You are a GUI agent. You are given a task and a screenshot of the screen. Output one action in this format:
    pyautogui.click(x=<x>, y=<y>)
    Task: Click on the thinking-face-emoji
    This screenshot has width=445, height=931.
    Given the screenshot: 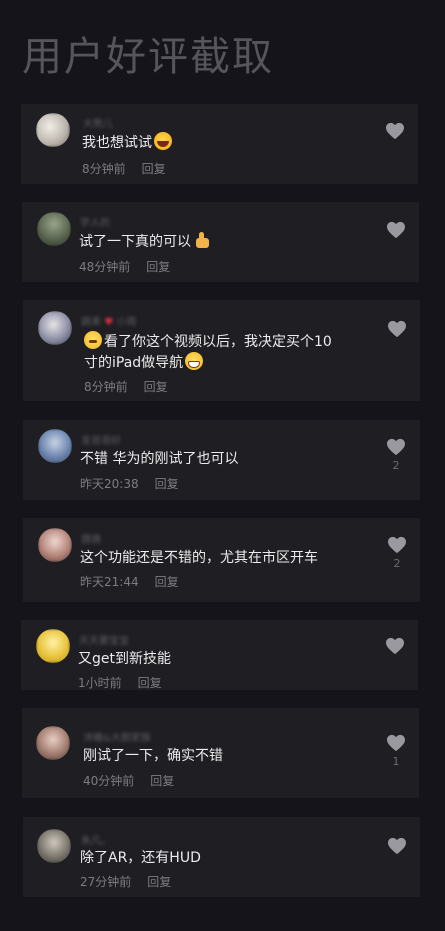 What is the action you would take?
    pyautogui.click(x=93, y=340)
    